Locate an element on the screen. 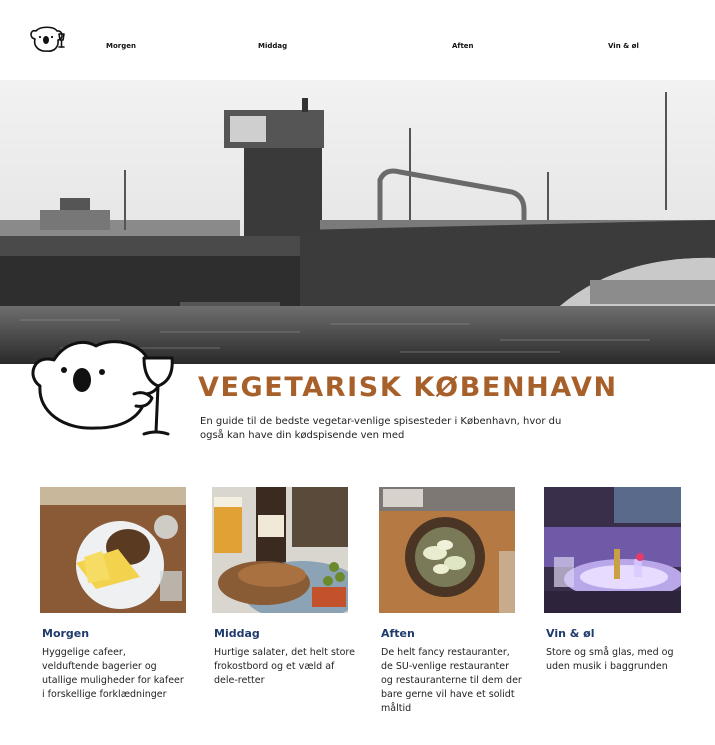 The height and width of the screenshot is (745, 715). card-title: Morgen is located at coordinates (114, 633).